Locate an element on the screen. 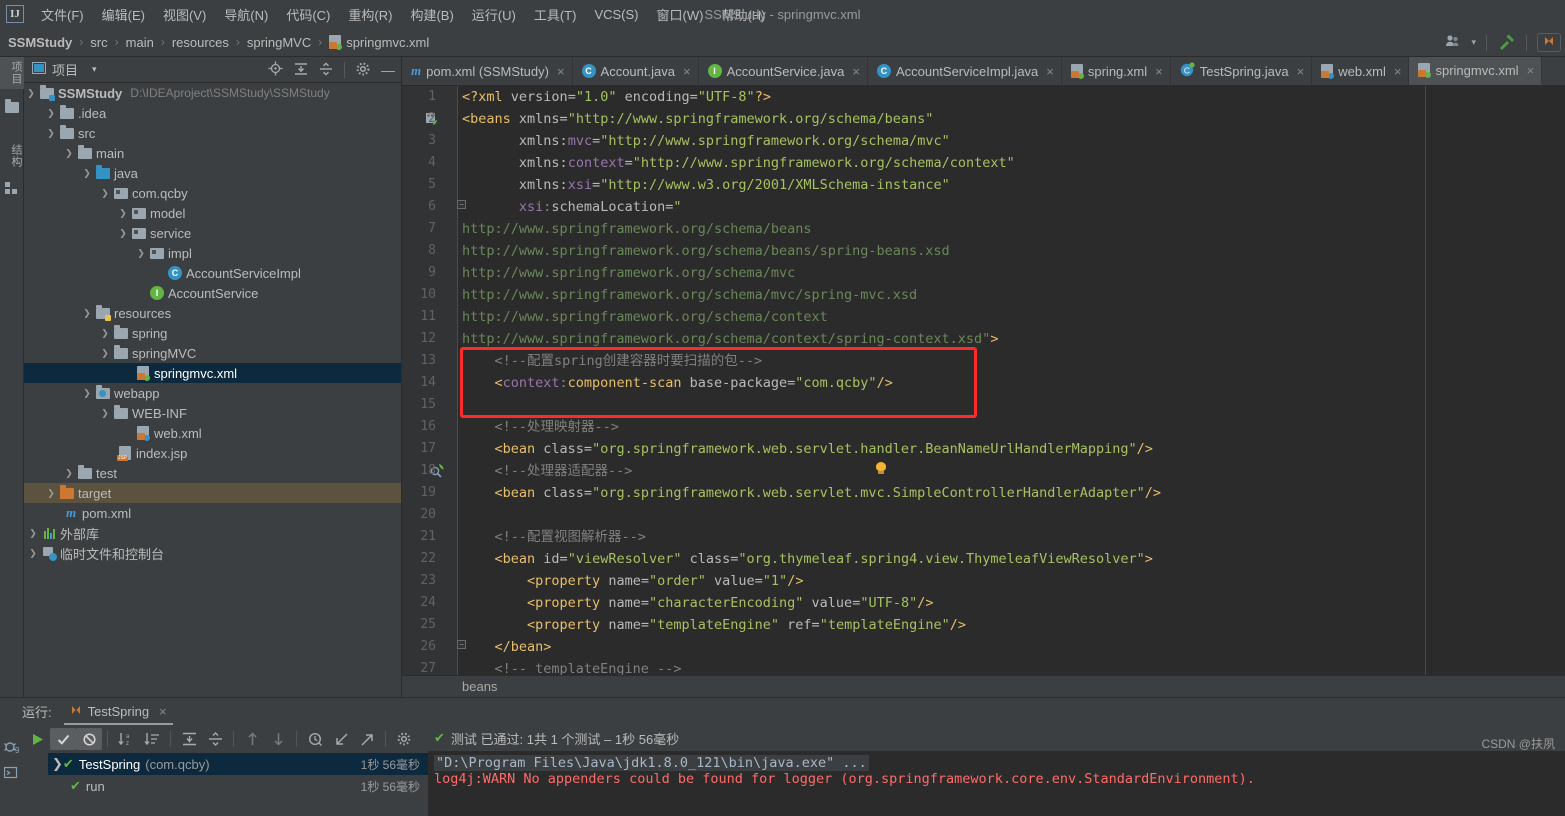 The height and width of the screenshot is (816, 1565). collapse-all-button is located at coordinates (215, 739).